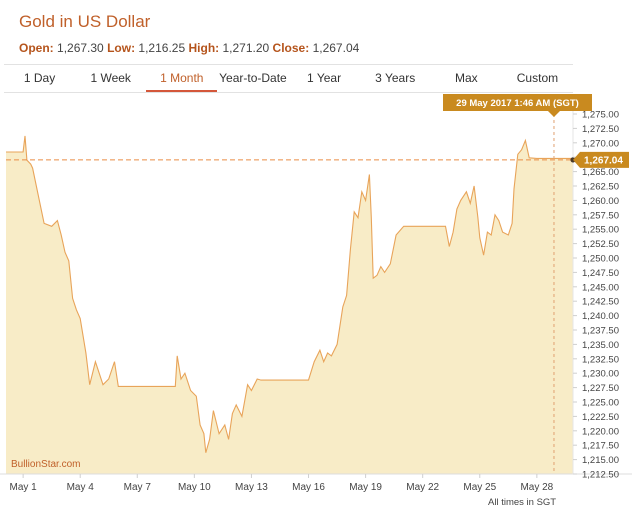 This screenshot has width=632, height=512. Describe the element at coordinates (336, 48) in the screenshot. I see `close-value: 1,267.04` at that location.